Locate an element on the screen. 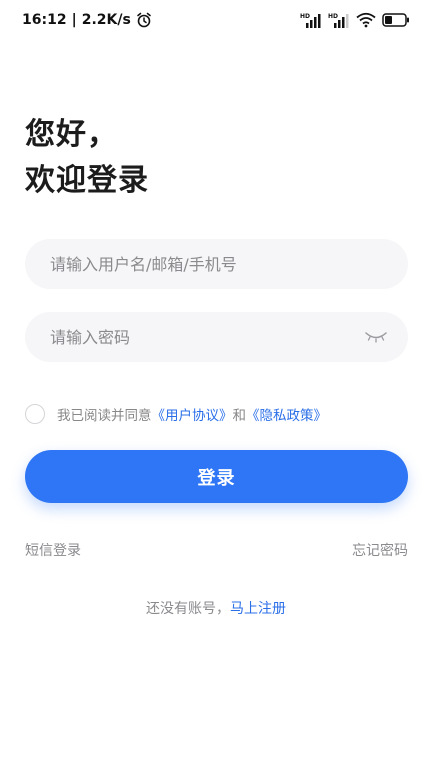 This screenshot has height=768, width=432. status-time: 16:12 is located at coordinates (44, 20).